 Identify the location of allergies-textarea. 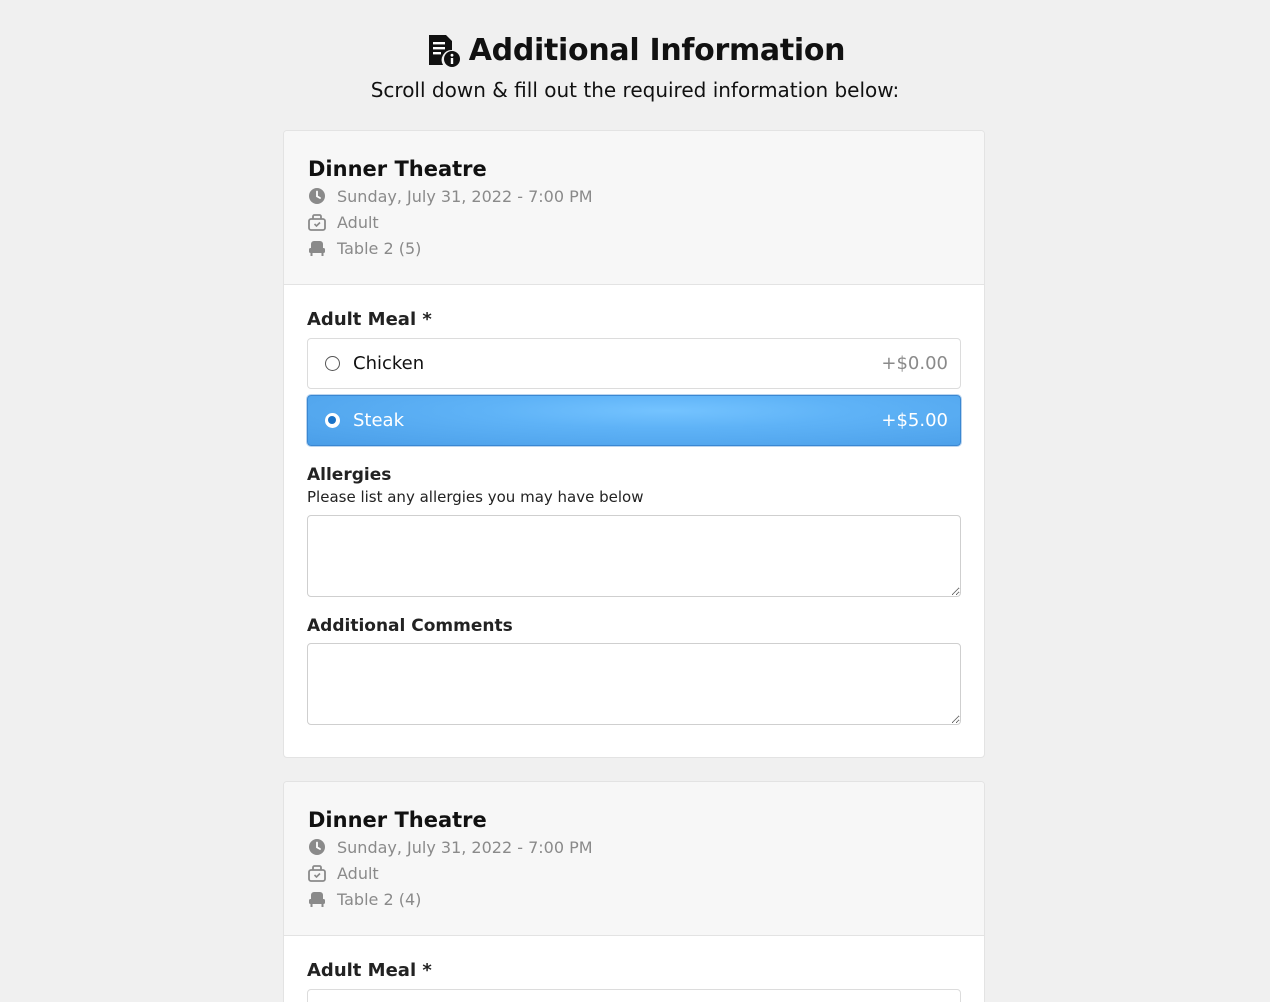
(634, 556).